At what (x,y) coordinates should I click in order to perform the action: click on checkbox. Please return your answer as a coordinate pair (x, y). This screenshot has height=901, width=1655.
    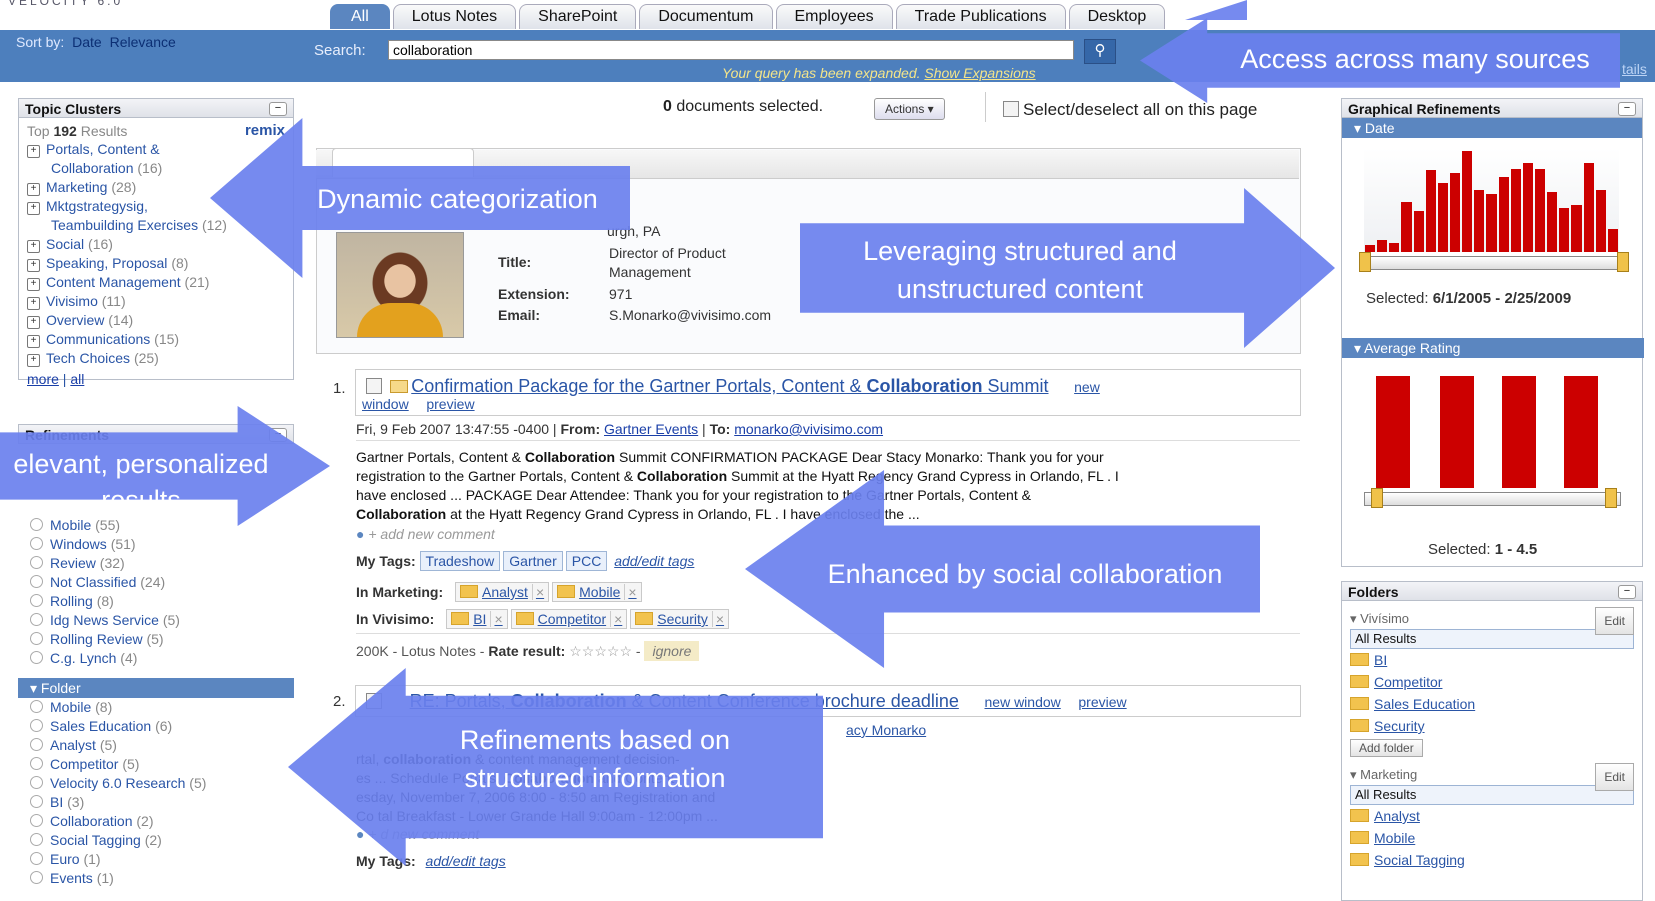
    Looking at the image, I should click on (1011, 109).